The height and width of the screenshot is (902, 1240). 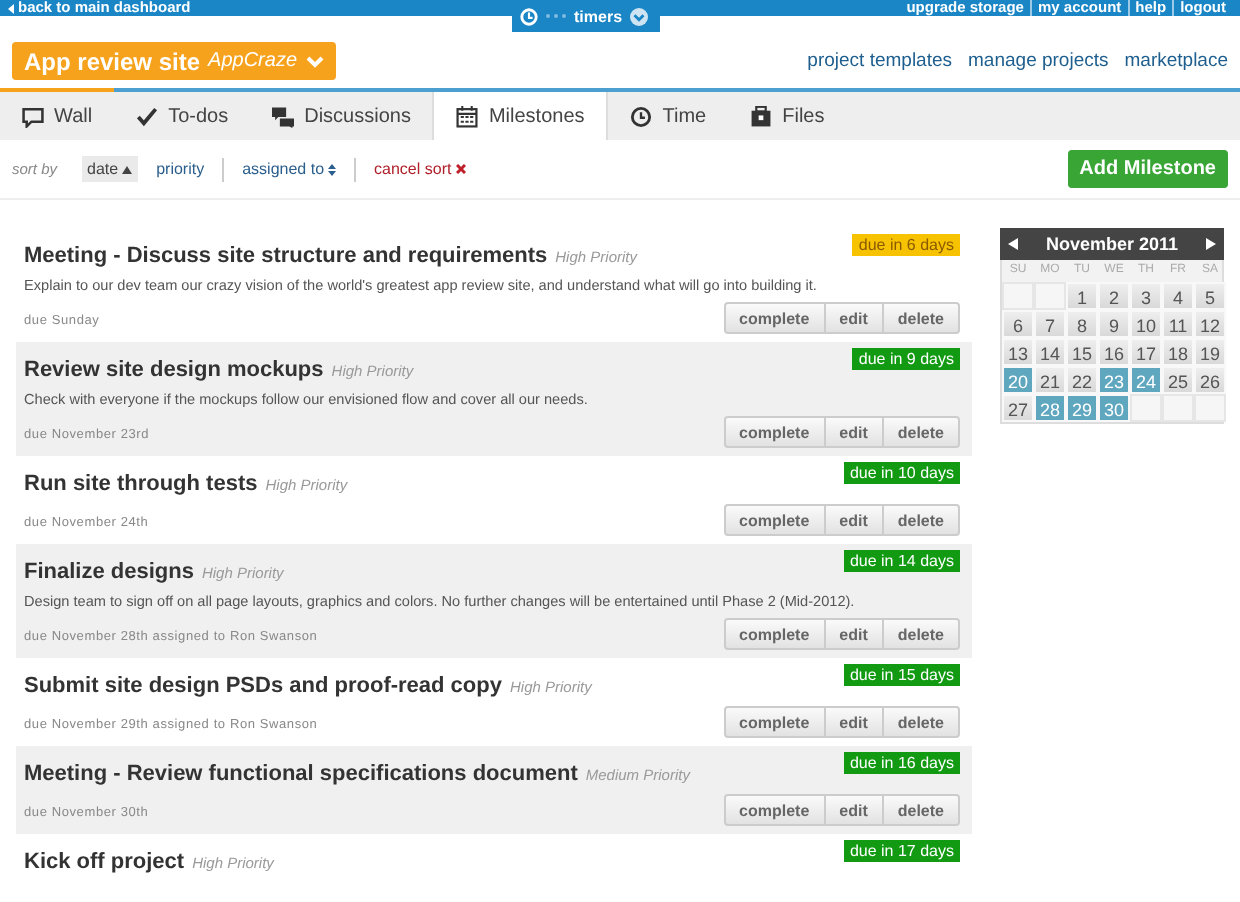 I want to click on calendar-day: 22, so click(x=1082, y=380).